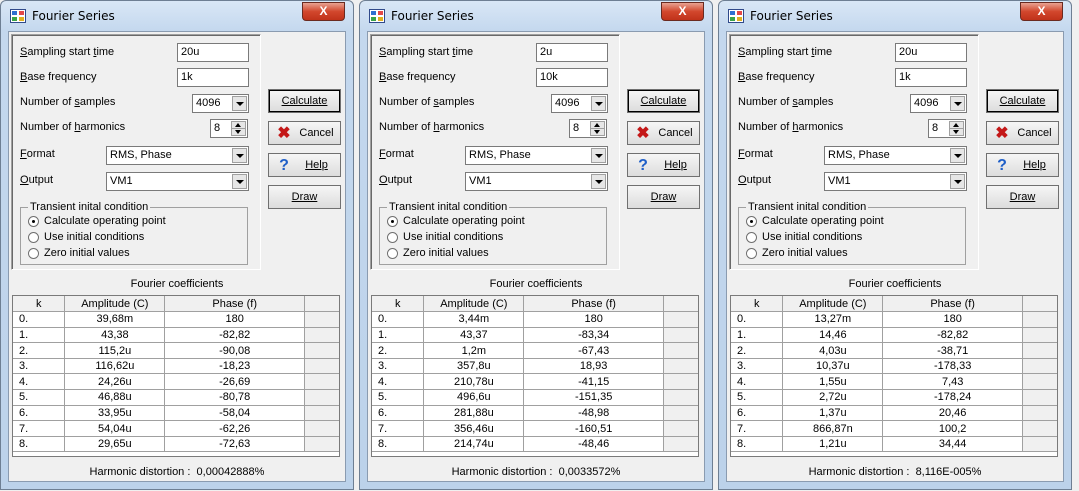 Image resolution: width=1079 pixels, height=491 pixels. Describe the element at coordinates (894, 350) in the screenshot. I see `table-row: 2. 4,03u -38,71` at that location.